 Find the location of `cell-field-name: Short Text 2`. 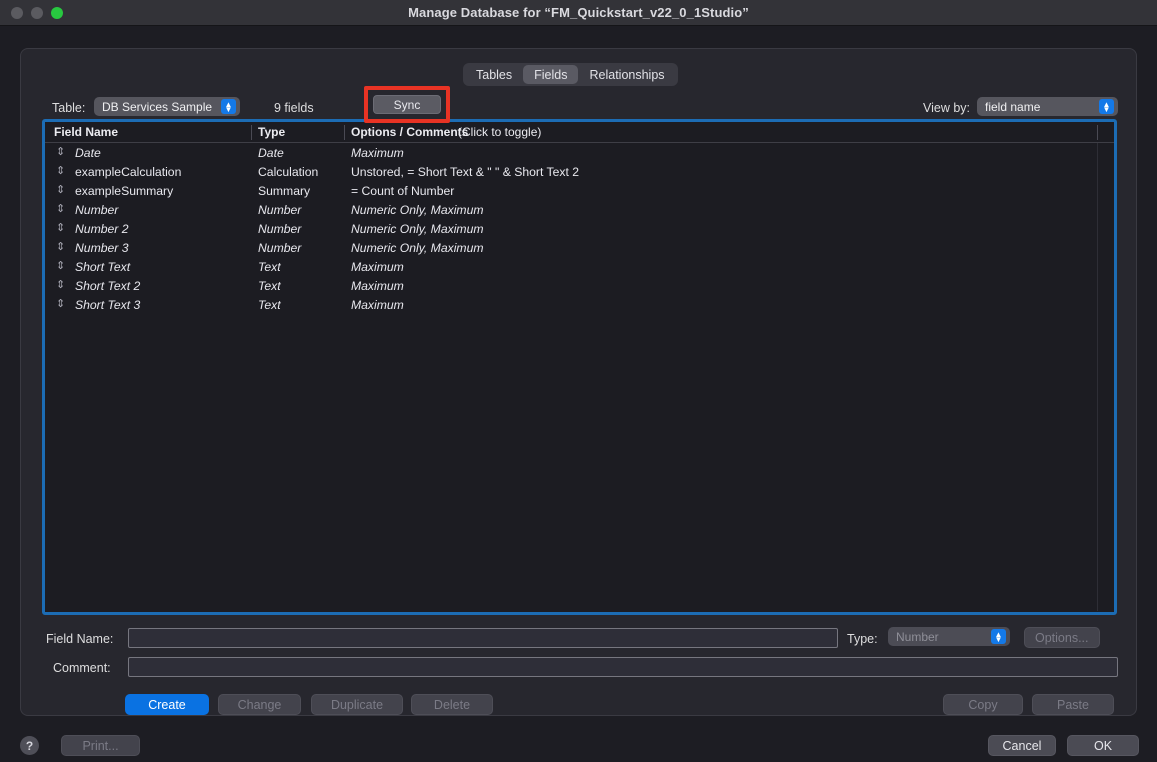

cell-field-name: Short Text 2 is located at coordinates (108, 285).